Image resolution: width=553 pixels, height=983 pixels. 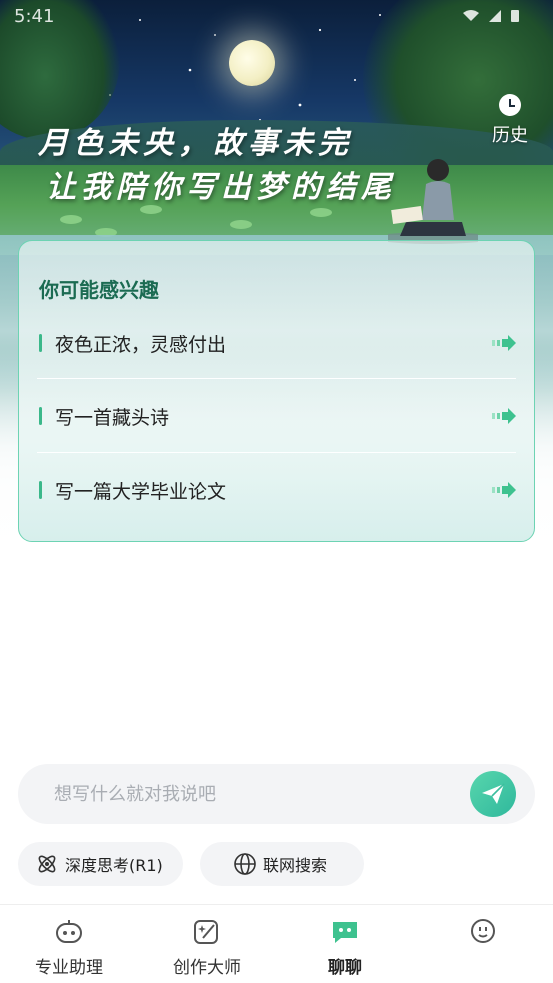 What do you see at coordinates (206, 932) in the screenshot?
I see `edit-sparkle-icon` at bounding box center [206, 932].